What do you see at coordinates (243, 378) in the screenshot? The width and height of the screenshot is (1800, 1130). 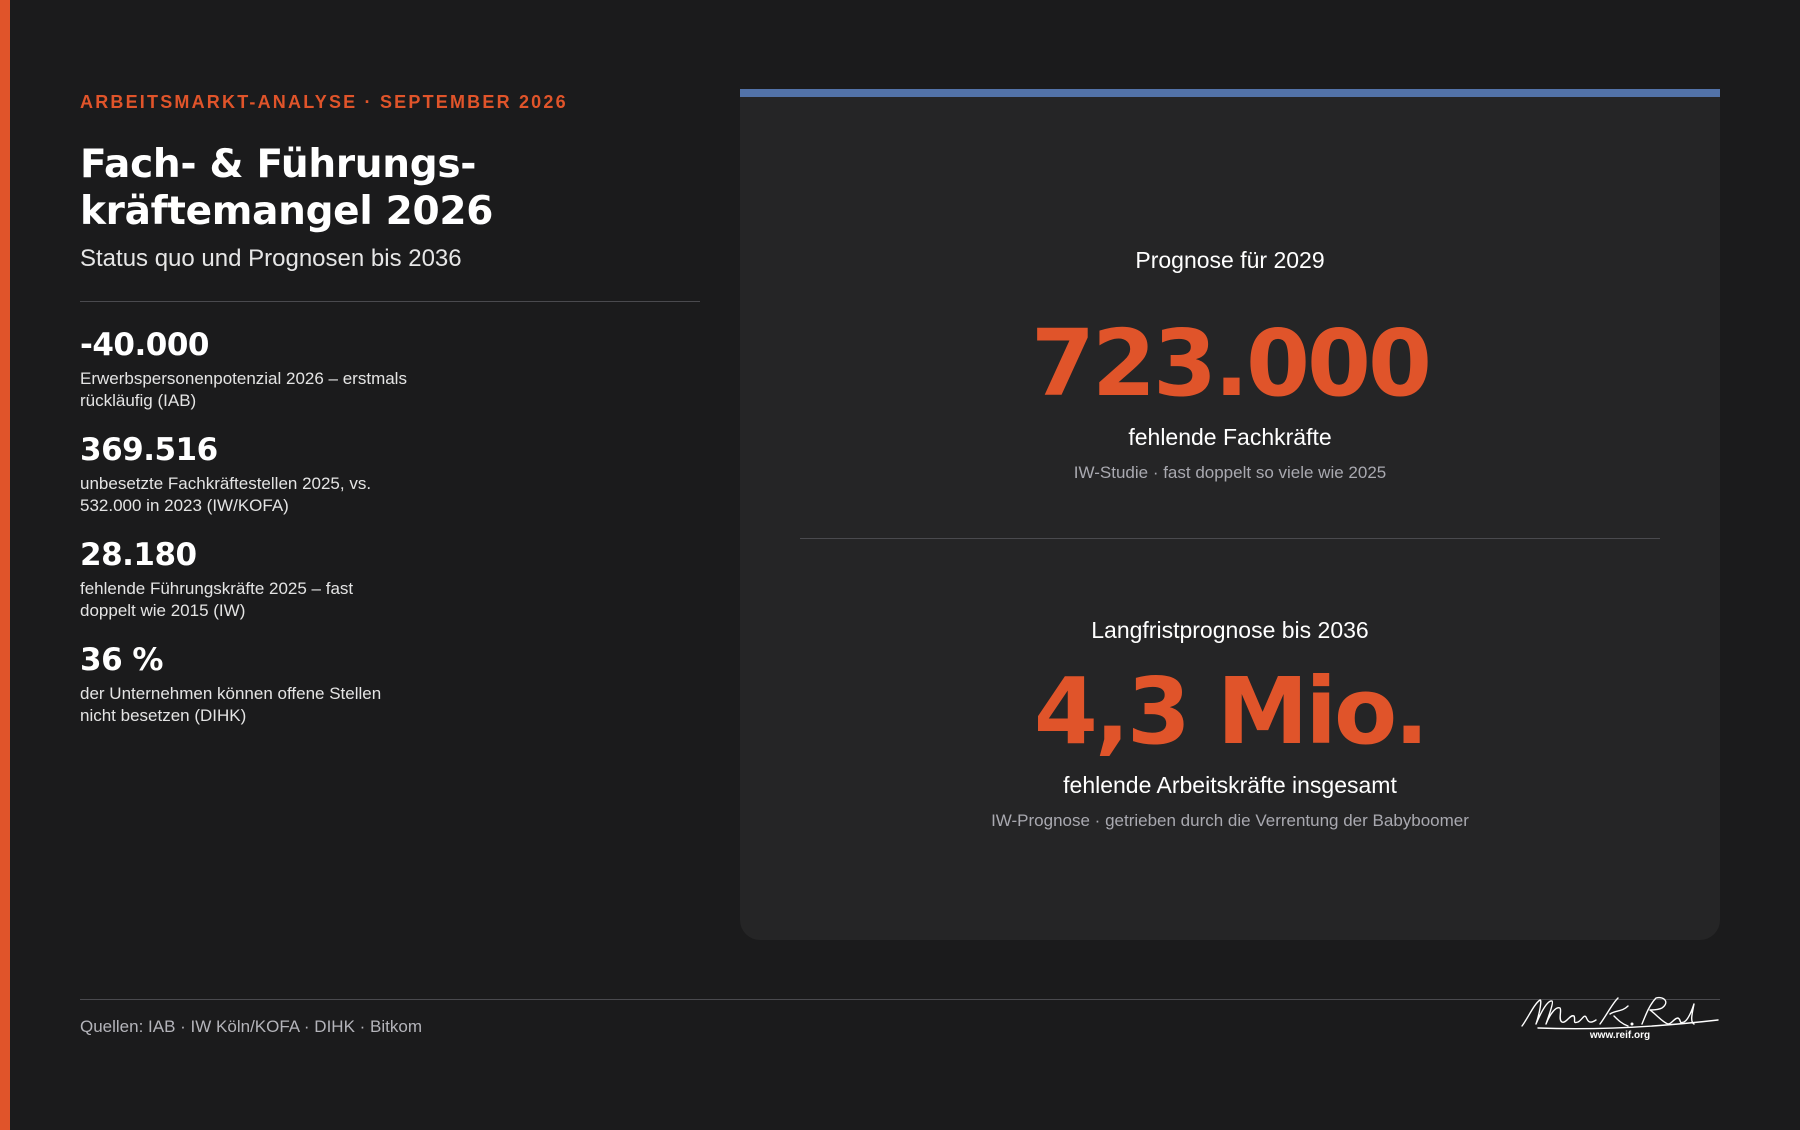 I see `stat-description-line: Erwerbspersonenpotenzial 2026 – erstmals` at bounding box center [243, 378].